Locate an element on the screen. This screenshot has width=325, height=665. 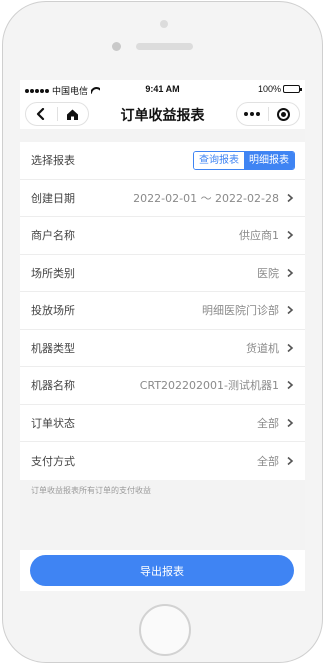
nav-right-capsule is located at coordinates (268, 114).